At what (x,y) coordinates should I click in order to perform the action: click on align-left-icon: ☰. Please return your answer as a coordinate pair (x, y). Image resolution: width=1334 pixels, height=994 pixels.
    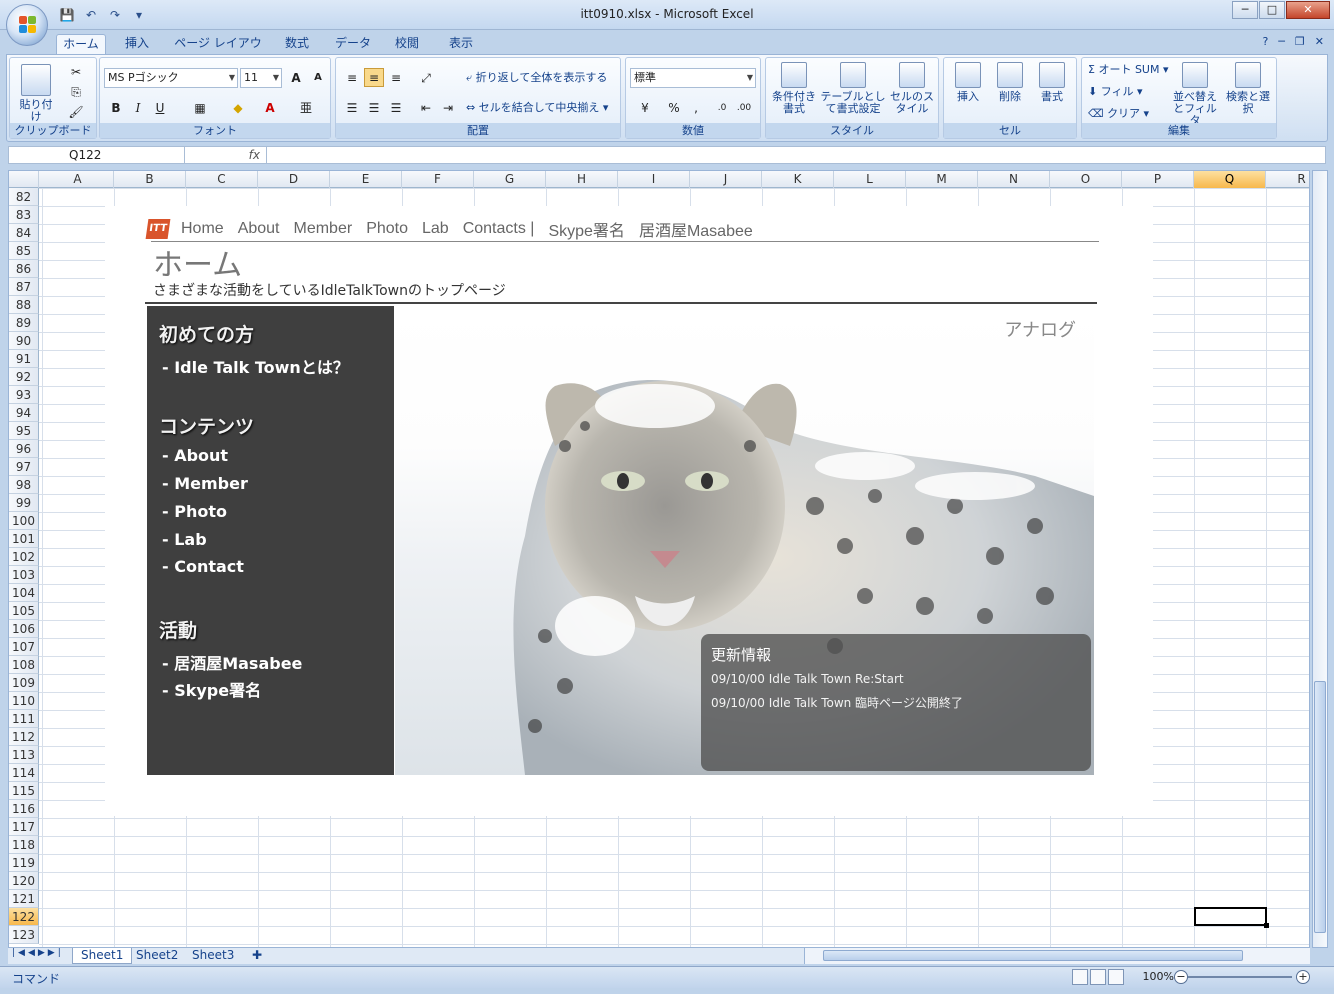
    Looking at the image, I should click on (352, 107).